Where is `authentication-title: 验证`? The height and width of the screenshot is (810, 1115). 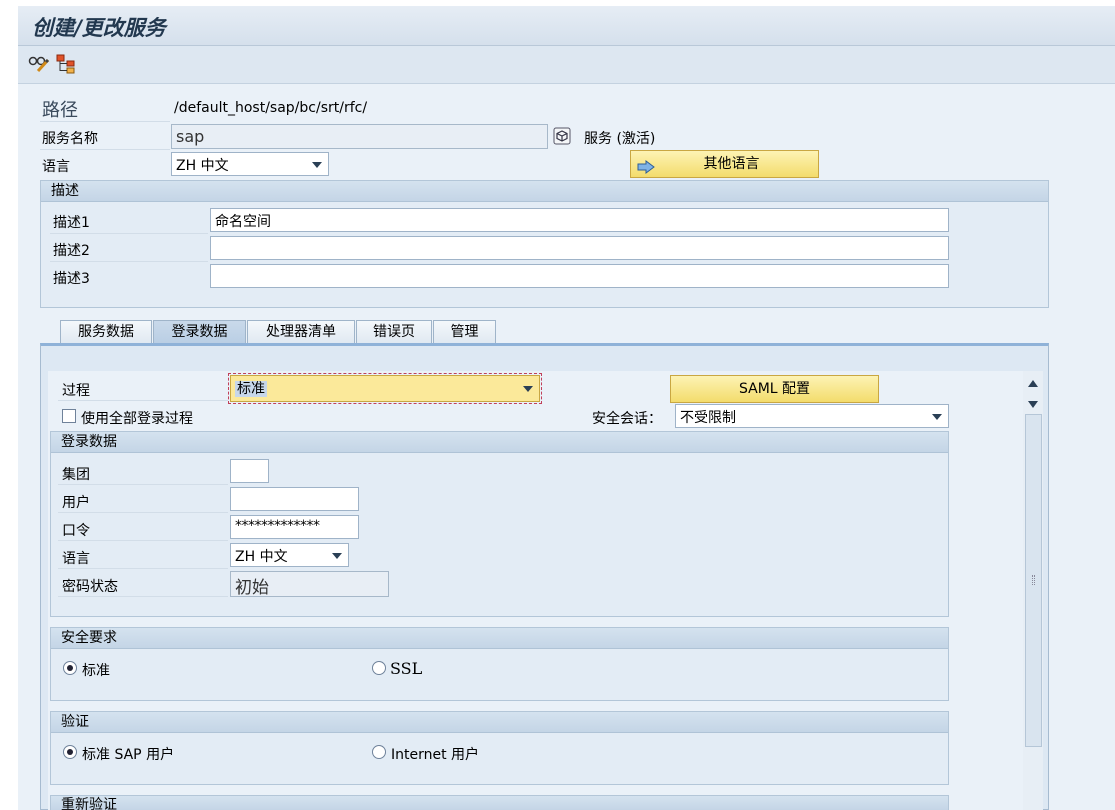
authentication-title: 验证 is located at coordinates (499, 722).